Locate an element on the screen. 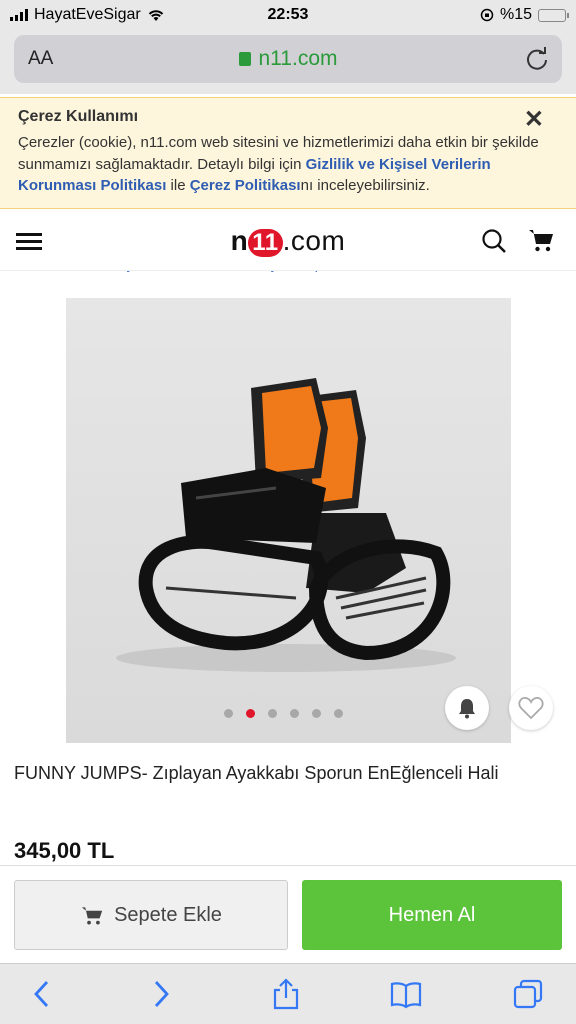 Image resolution: width=576 pixels, height=1024 pixels. logo-com: .com is located at coordinates (314, 240).